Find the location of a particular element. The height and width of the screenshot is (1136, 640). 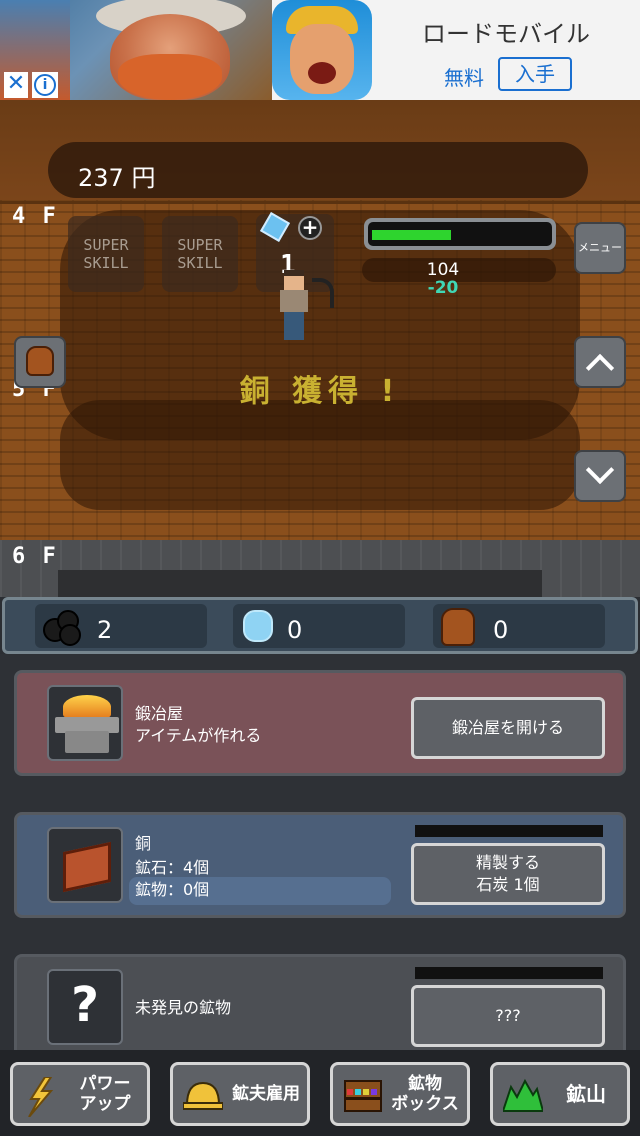

money-value: 237 円 is located at coordinates (117, 178).